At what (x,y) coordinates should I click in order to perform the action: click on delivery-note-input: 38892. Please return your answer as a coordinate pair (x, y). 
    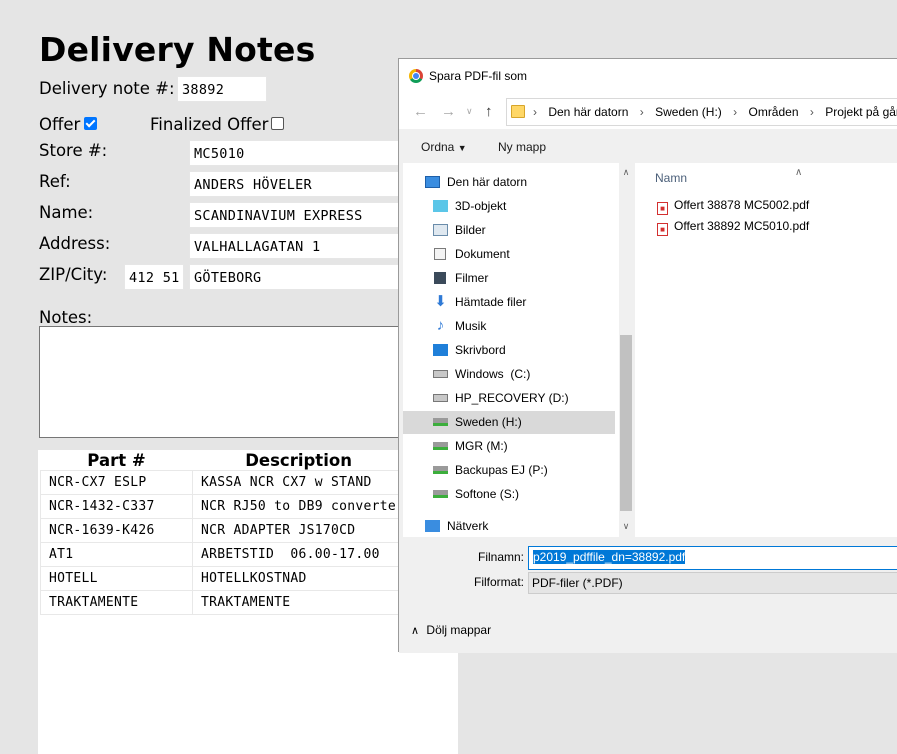
    Looking at the image, I should click on (222, 89).